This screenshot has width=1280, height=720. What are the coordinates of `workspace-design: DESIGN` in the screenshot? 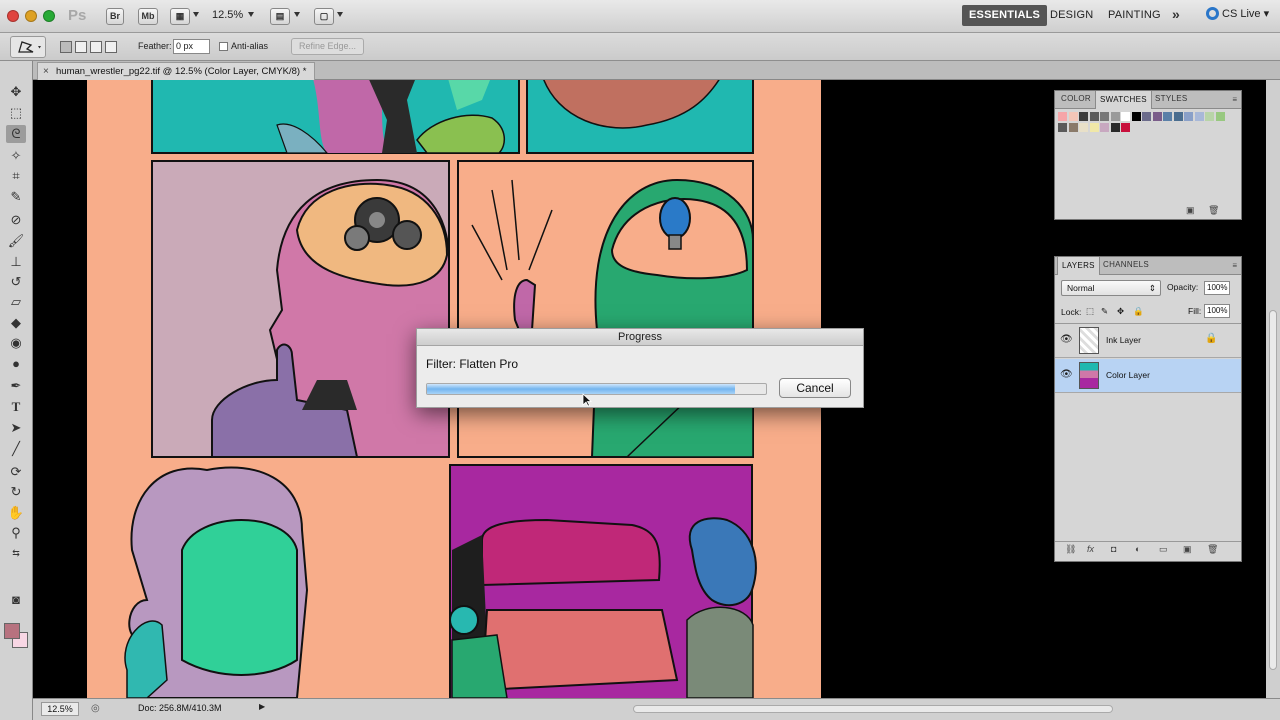 It's located at (1071, 15).